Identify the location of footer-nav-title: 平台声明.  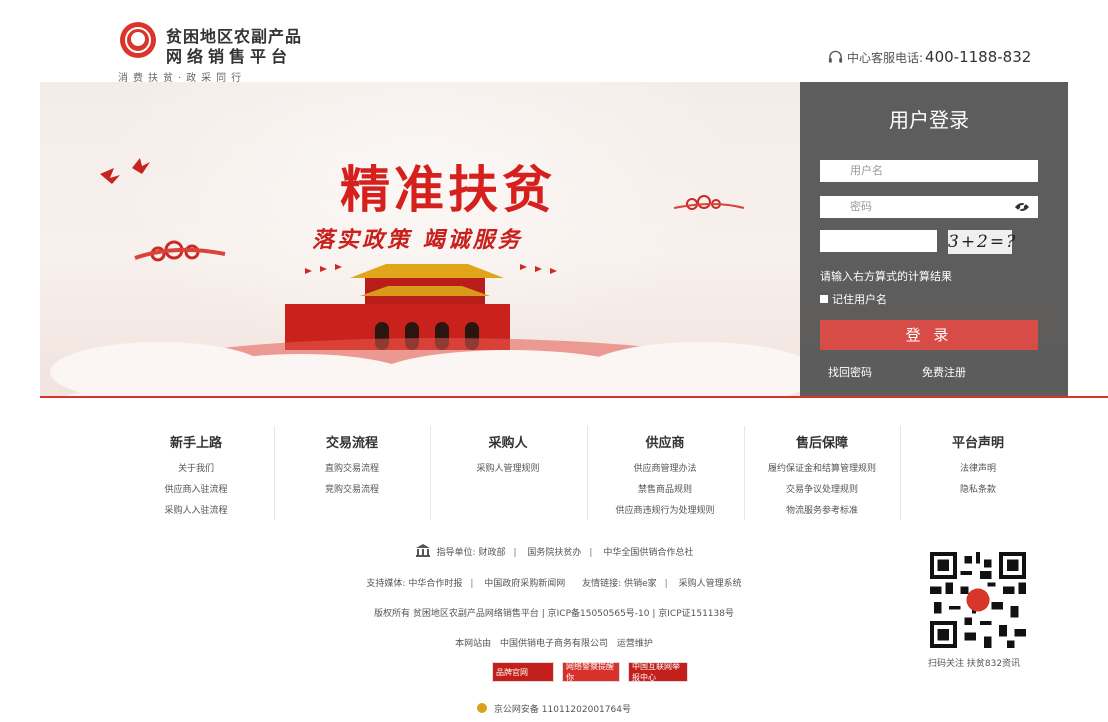
(977, 443).